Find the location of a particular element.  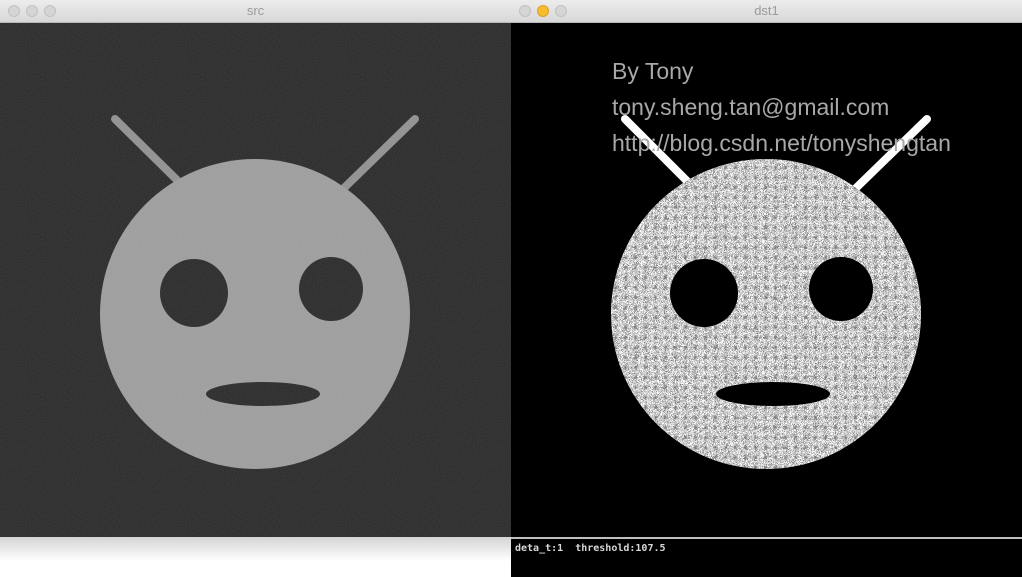

watermark-line-email: tony.sheng.tan@gmail.com is located at coordinates (751, 107).